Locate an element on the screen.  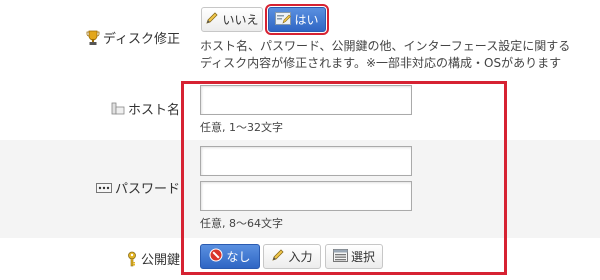
disk-fix-no-label: いいえ is located at coordinates (240, 20).